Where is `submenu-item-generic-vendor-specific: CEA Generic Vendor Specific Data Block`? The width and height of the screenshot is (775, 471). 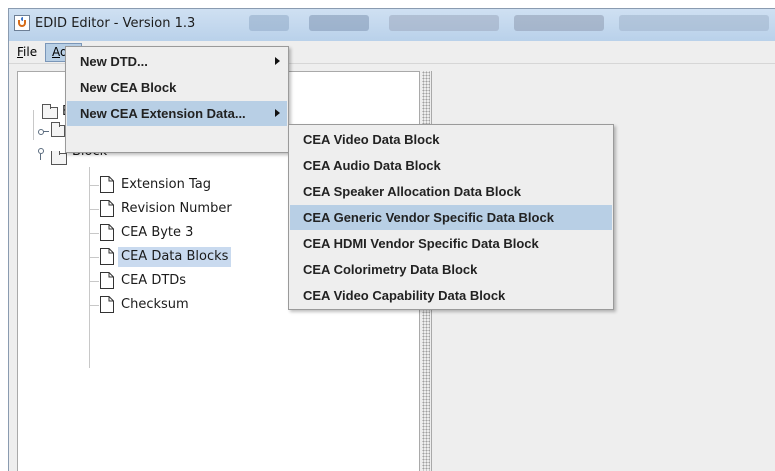 submenu-item-generic-vendor-specific: CEA Generic Vendor Specific Data Block is located at coordinates (451, 217).